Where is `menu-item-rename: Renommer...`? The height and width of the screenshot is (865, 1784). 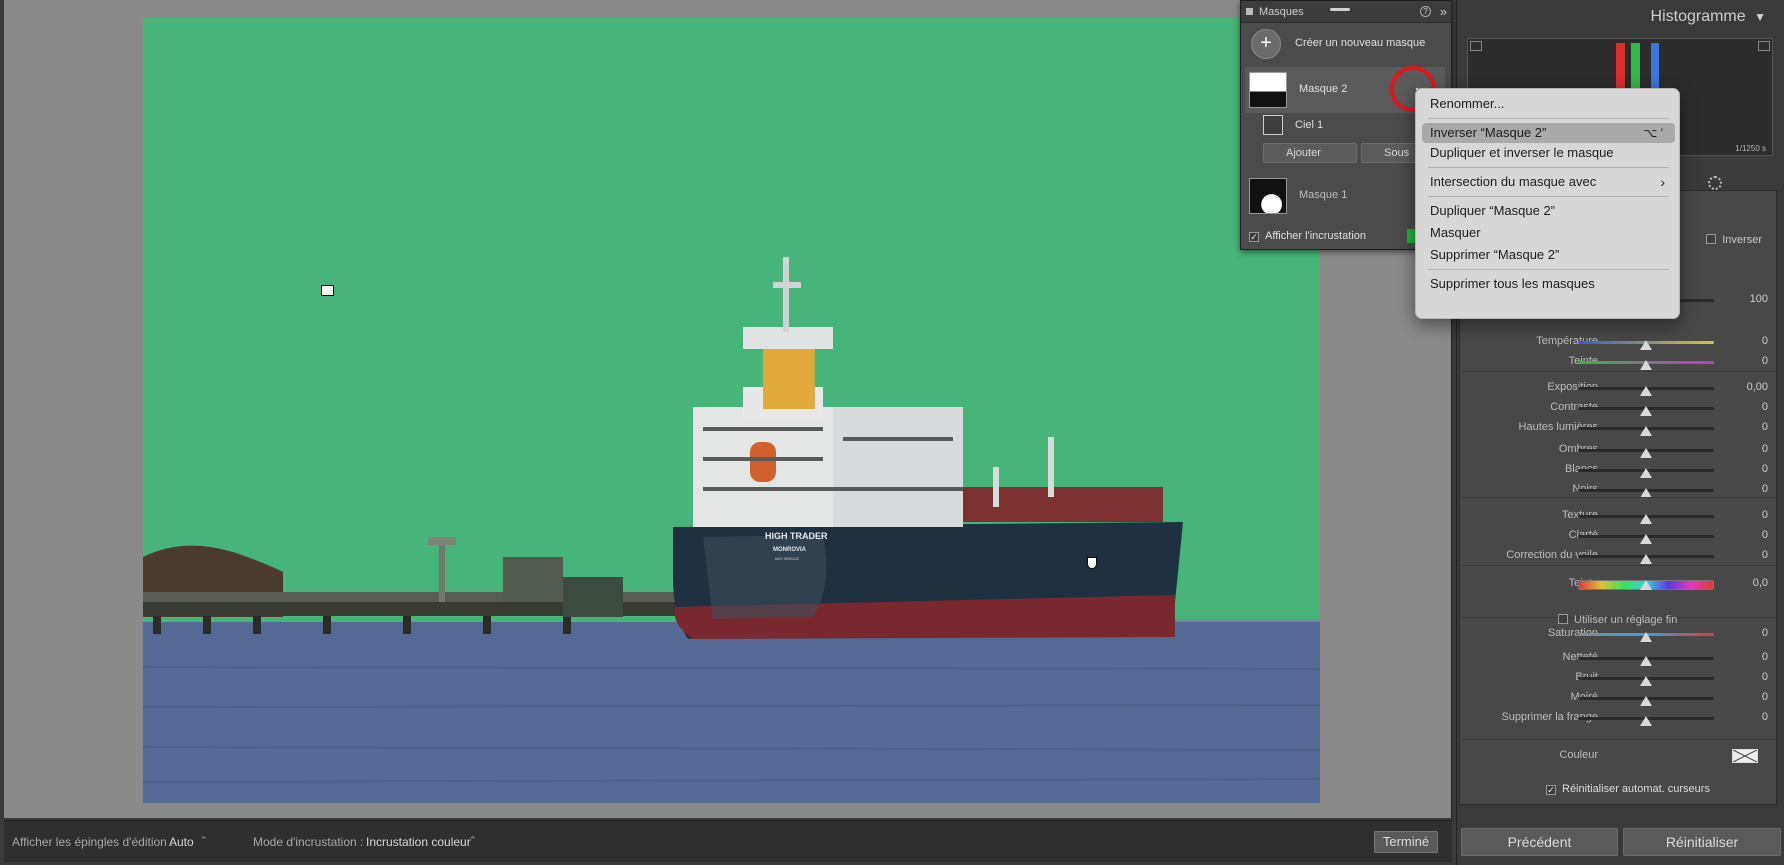 menu-item-rename: Renommer... is located at coordinates (1548, 104).